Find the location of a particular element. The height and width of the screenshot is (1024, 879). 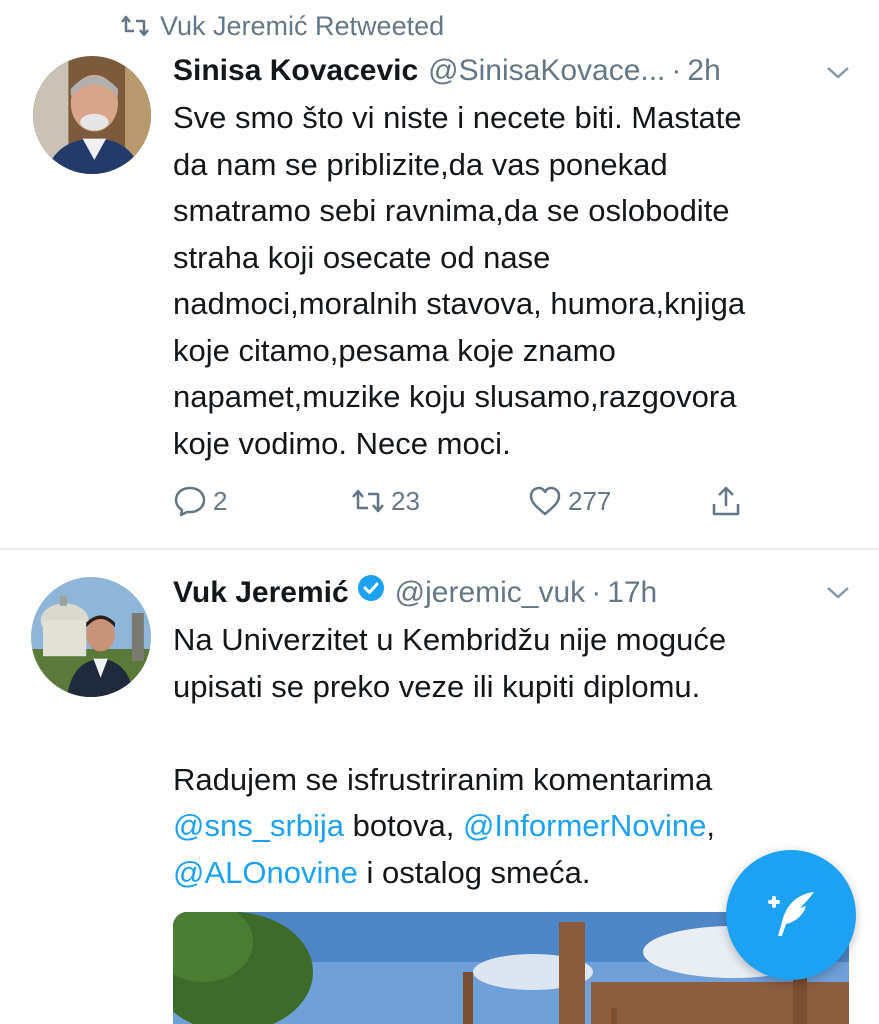

compose-feather-icon is located at coordinates (791, 914).